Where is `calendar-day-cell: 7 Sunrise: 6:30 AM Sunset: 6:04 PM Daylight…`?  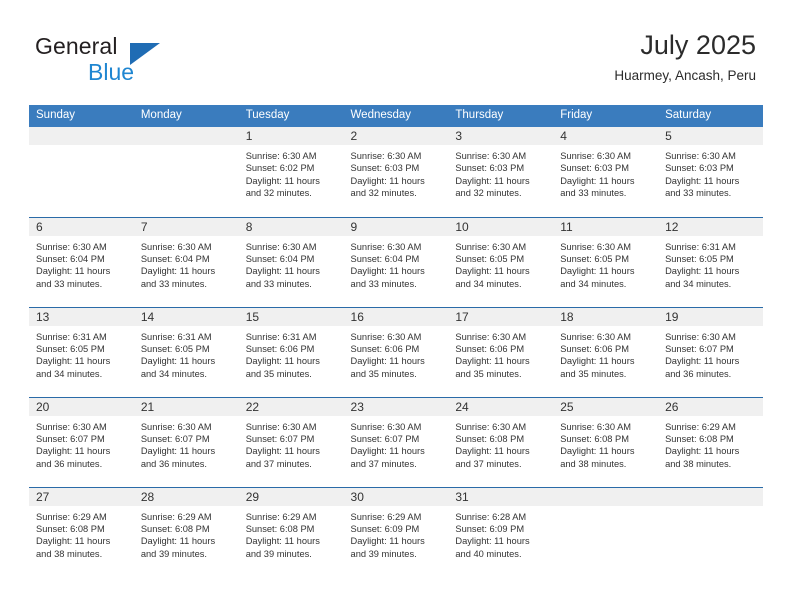
calendar-day-cell: 7 Sunrise: 6:30 AM Sunset: 6:04 PM Daylight… is located at coordinates (186, 261).